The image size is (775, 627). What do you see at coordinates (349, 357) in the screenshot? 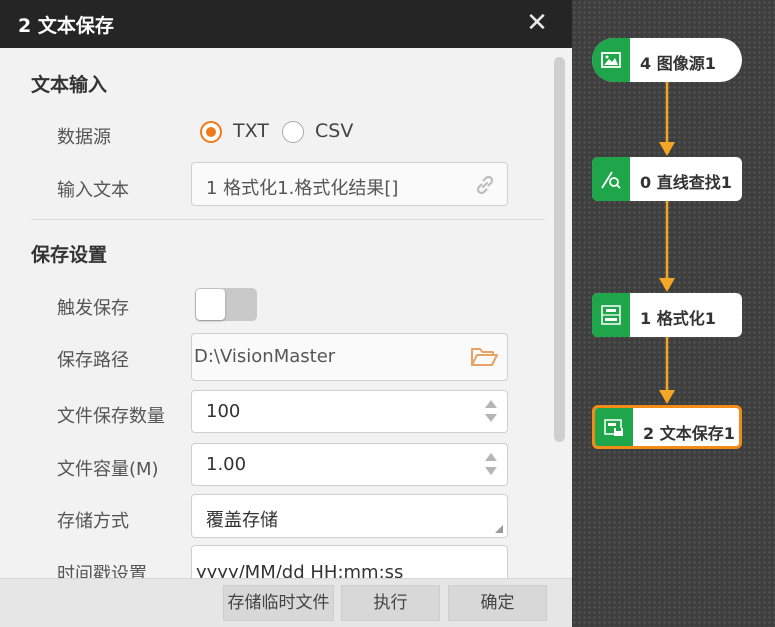
I see `save-path-field: D:\VisionMaster` at bounding box center [349, 357].